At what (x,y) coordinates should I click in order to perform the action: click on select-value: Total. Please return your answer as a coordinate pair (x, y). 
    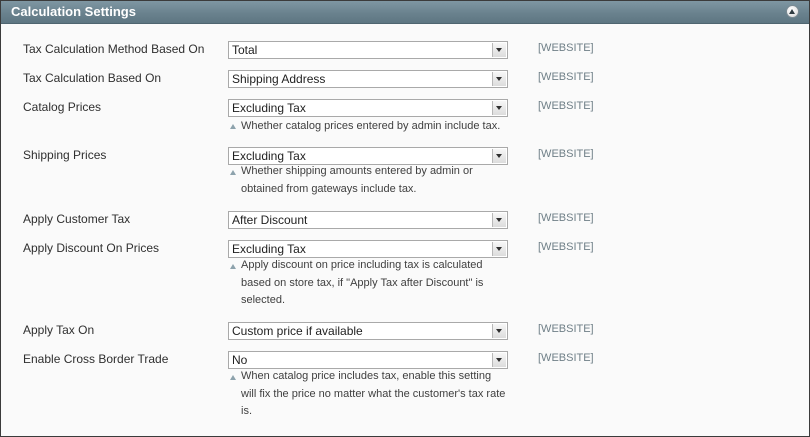
    Looking at the image, I should click on (245, 50).